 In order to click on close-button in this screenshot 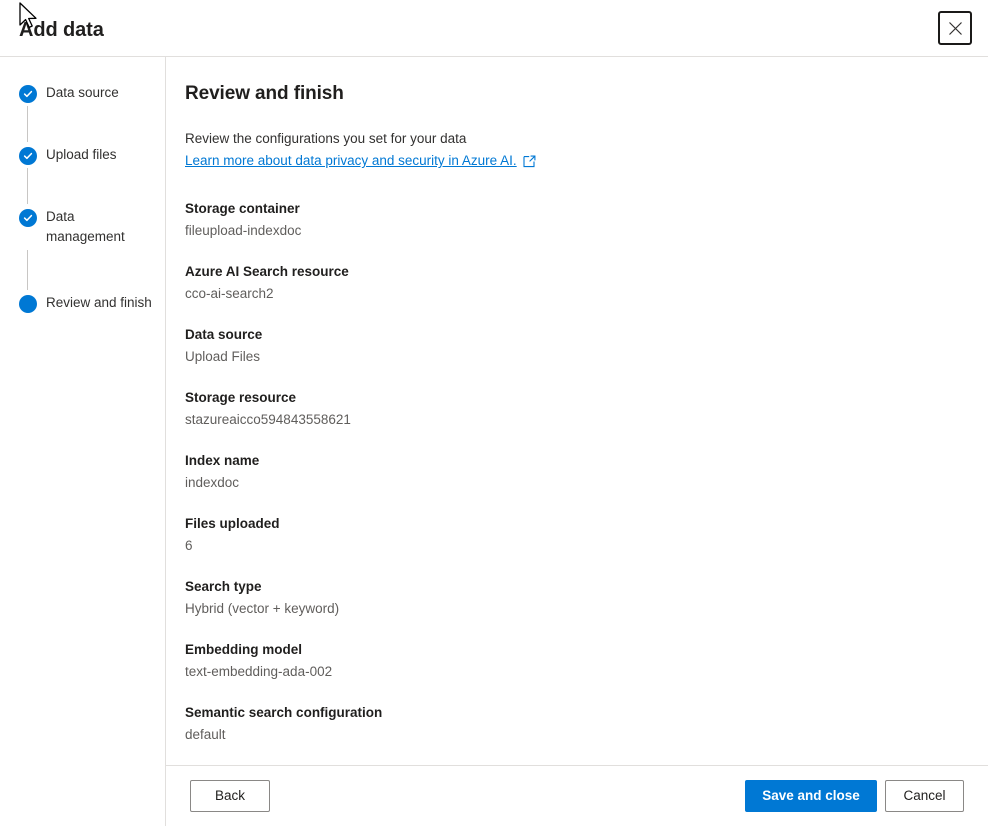, I will do `click(955, 28)`.